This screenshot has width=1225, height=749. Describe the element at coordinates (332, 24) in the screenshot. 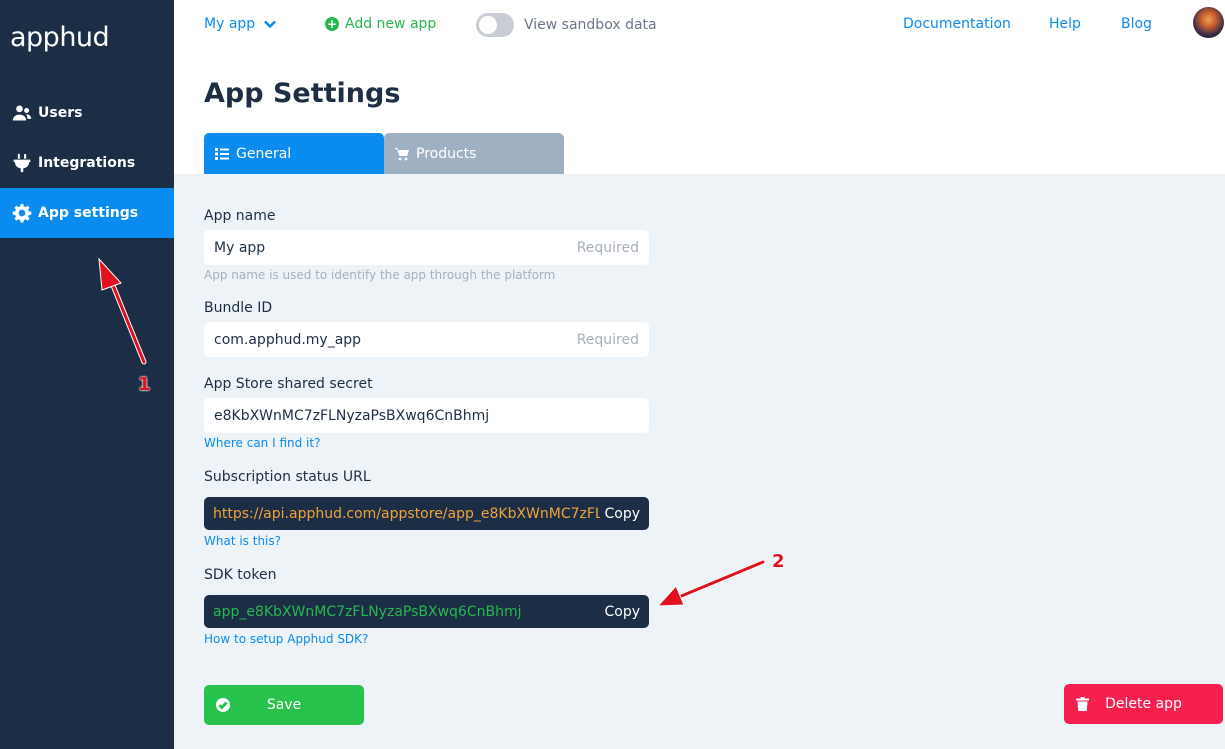

I see `plus-circle-icon: +` at that location.